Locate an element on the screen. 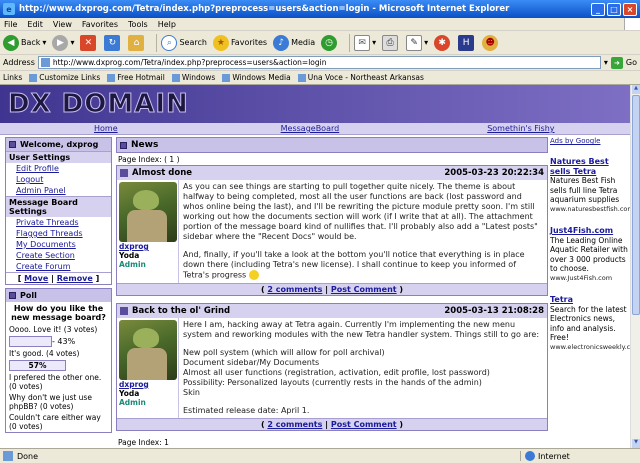  private-threads-link: Private Threads is located at coordinates (58, 222).